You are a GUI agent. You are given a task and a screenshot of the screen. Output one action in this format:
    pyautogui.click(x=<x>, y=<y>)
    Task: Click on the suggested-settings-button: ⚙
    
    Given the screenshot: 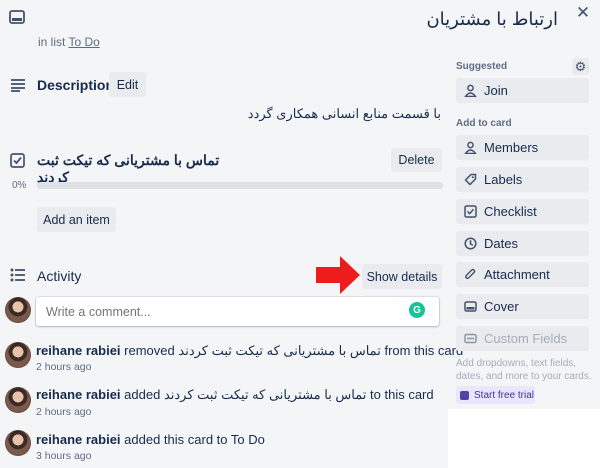 What is the action you would take?
    pyautogui.click(x=580, y=66)
    